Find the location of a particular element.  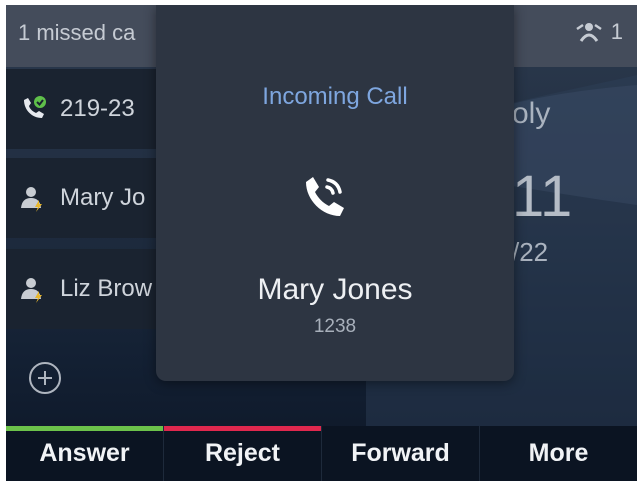

clock-date-fragment: /22 is located at coordinates (530, 252).